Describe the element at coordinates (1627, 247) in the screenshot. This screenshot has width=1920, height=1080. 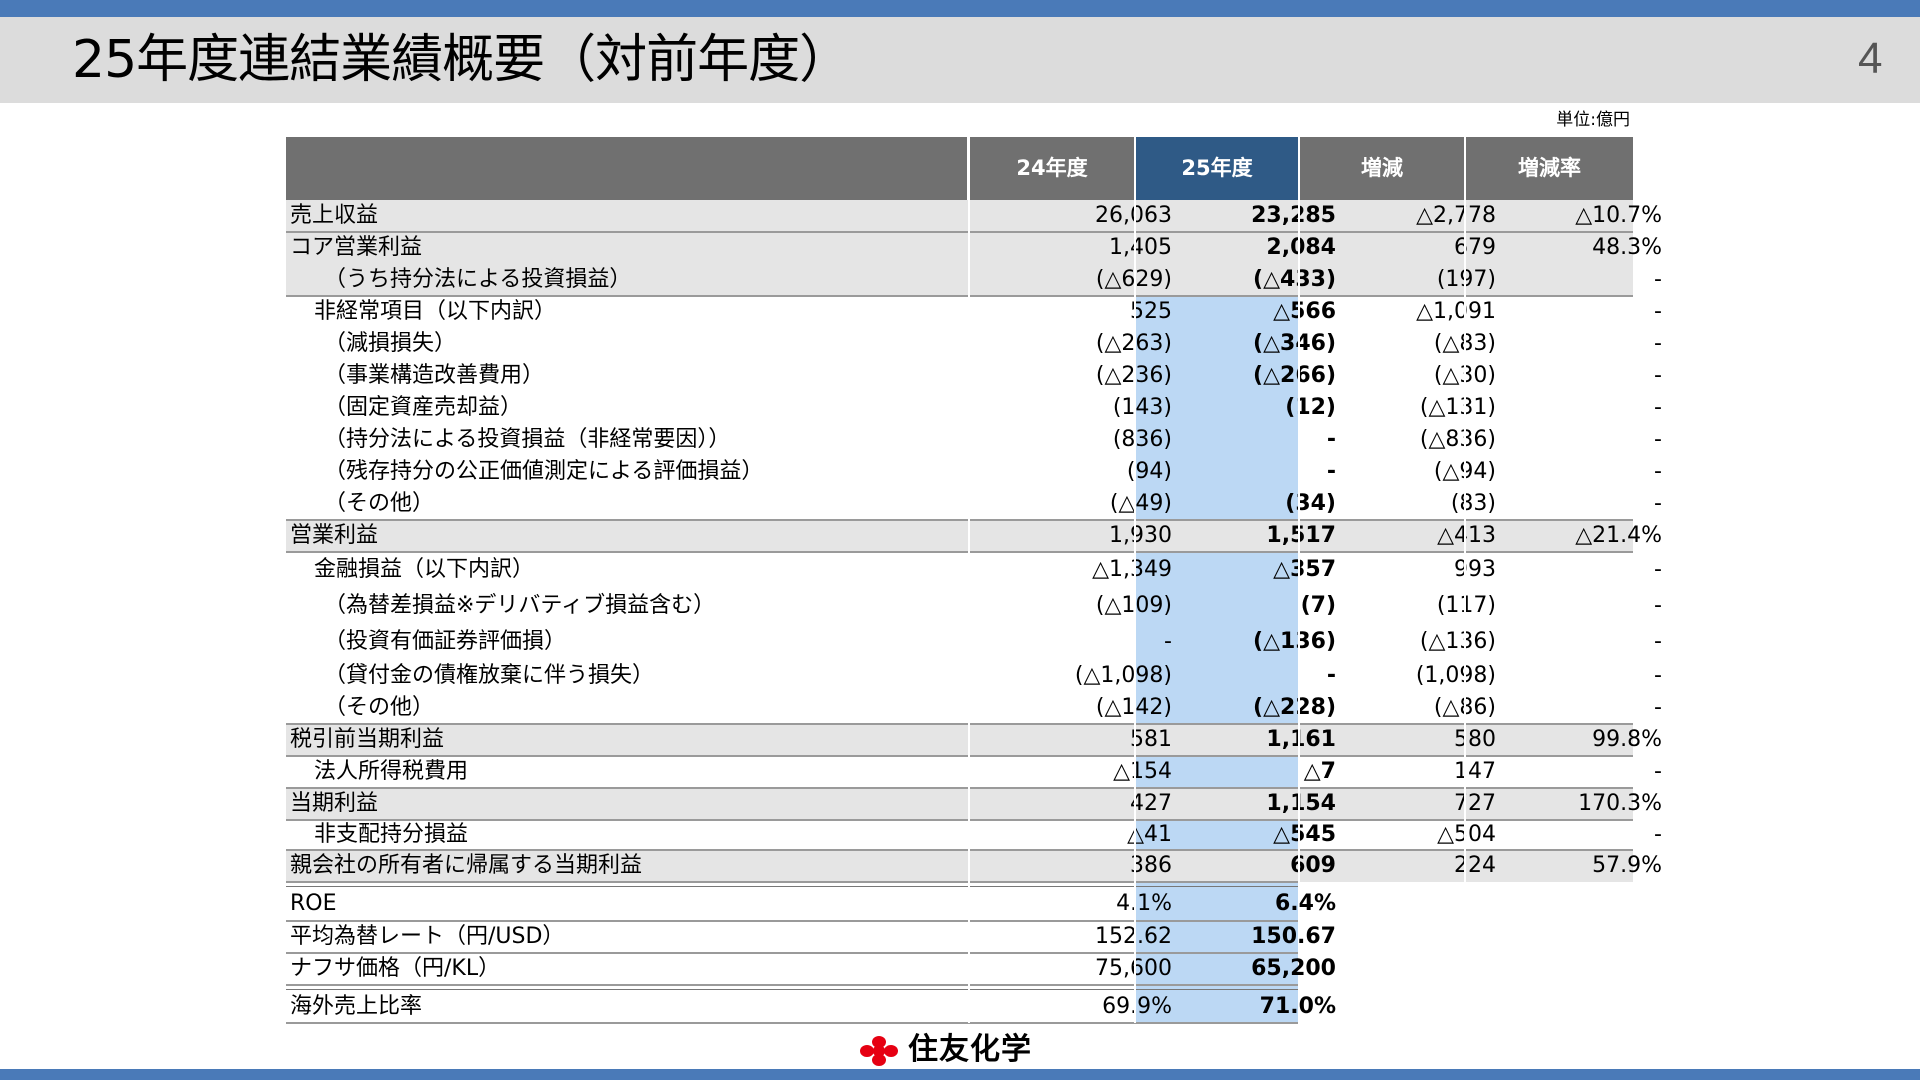
I see `value-rate: 48.3%` at that location.